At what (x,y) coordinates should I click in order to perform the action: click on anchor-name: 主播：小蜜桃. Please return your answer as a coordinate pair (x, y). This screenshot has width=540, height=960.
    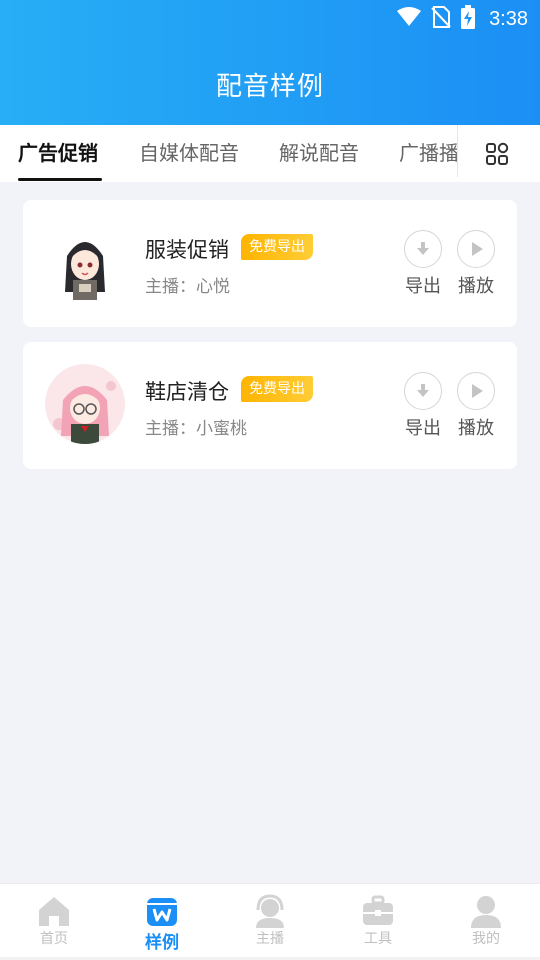
    Looking at the image, I should click on (196, 429).